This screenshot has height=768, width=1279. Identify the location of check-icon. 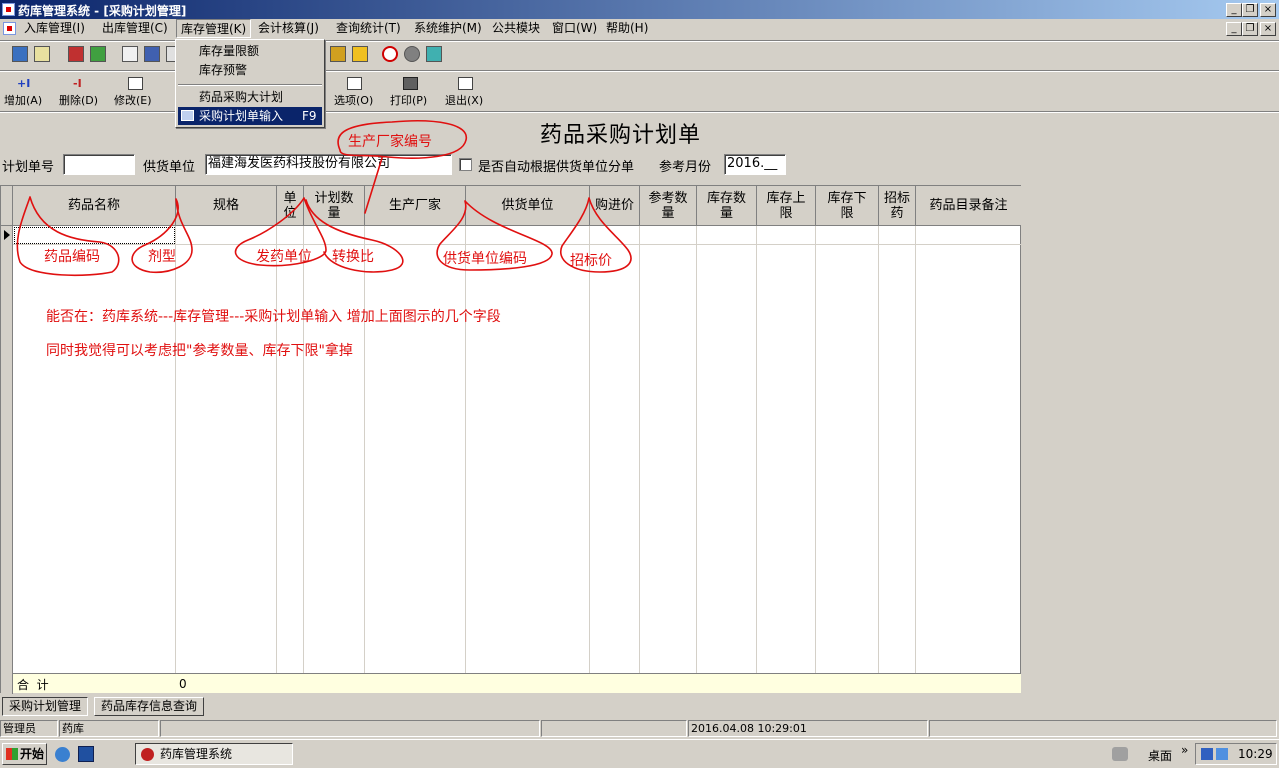
(98, 54).